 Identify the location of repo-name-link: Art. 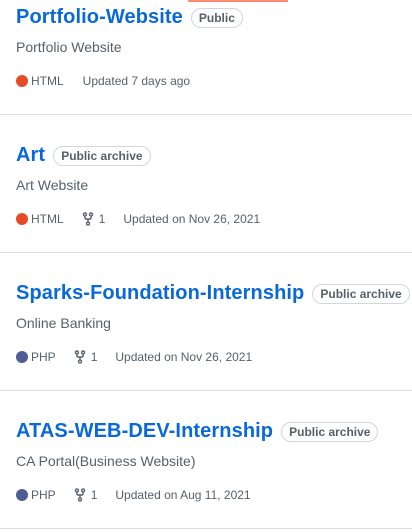
(30, 155).